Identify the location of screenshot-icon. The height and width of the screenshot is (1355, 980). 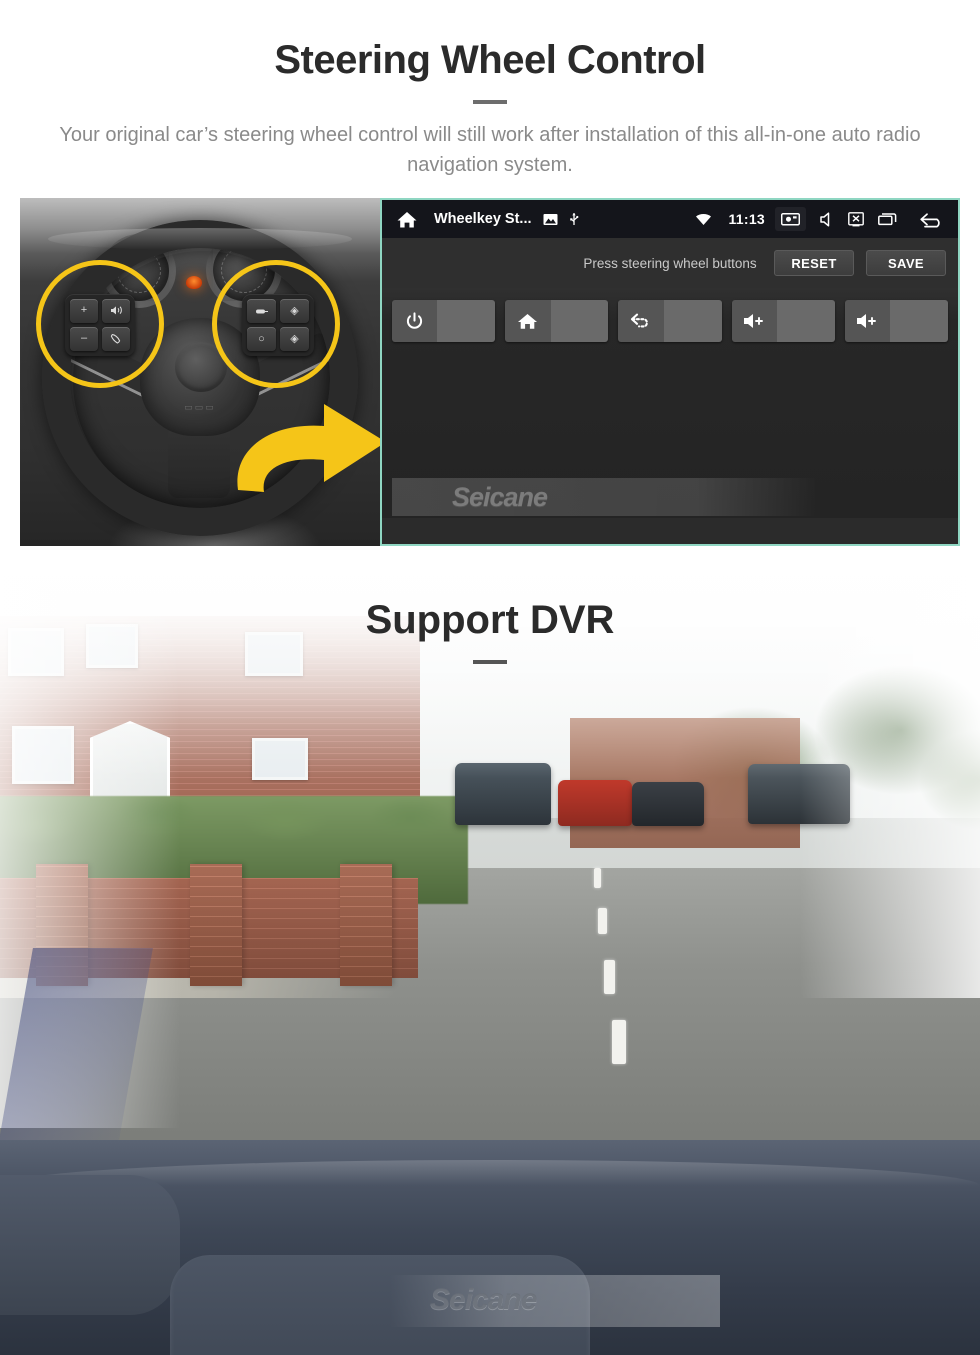
(790, 219).